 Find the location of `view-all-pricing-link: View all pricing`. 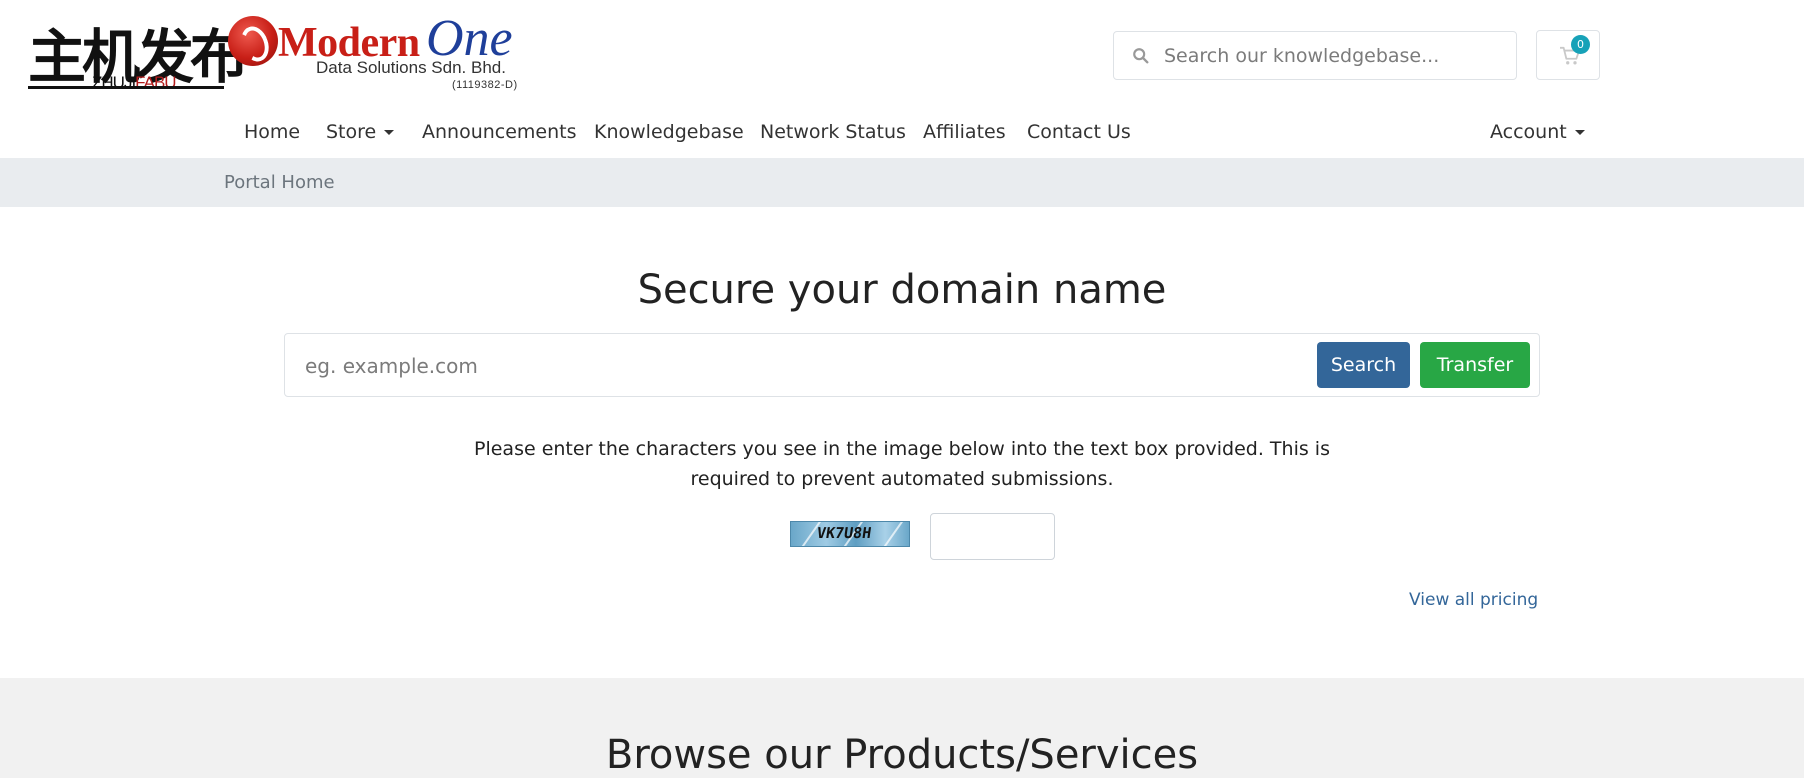

view-all-pricing-link: View all pricing is located at coordinates (1473, 600).